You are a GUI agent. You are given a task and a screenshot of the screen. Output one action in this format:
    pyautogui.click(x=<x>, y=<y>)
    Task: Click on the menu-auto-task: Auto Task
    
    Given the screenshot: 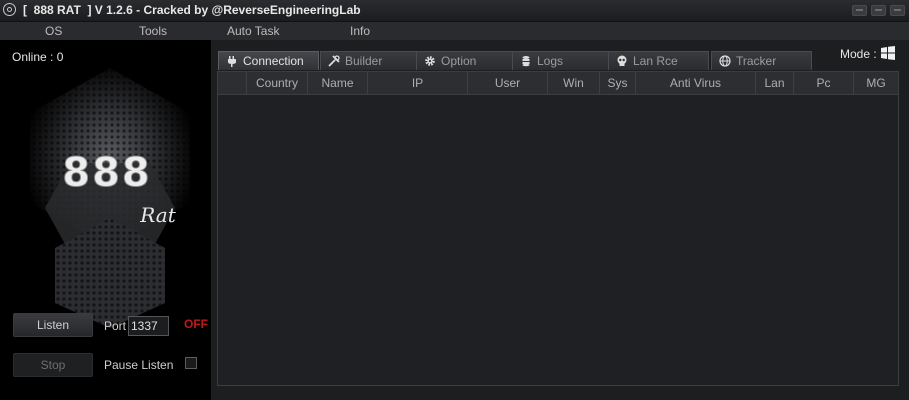 What is the action you would take?
    pyautogui.click(x=253, y=31)
    